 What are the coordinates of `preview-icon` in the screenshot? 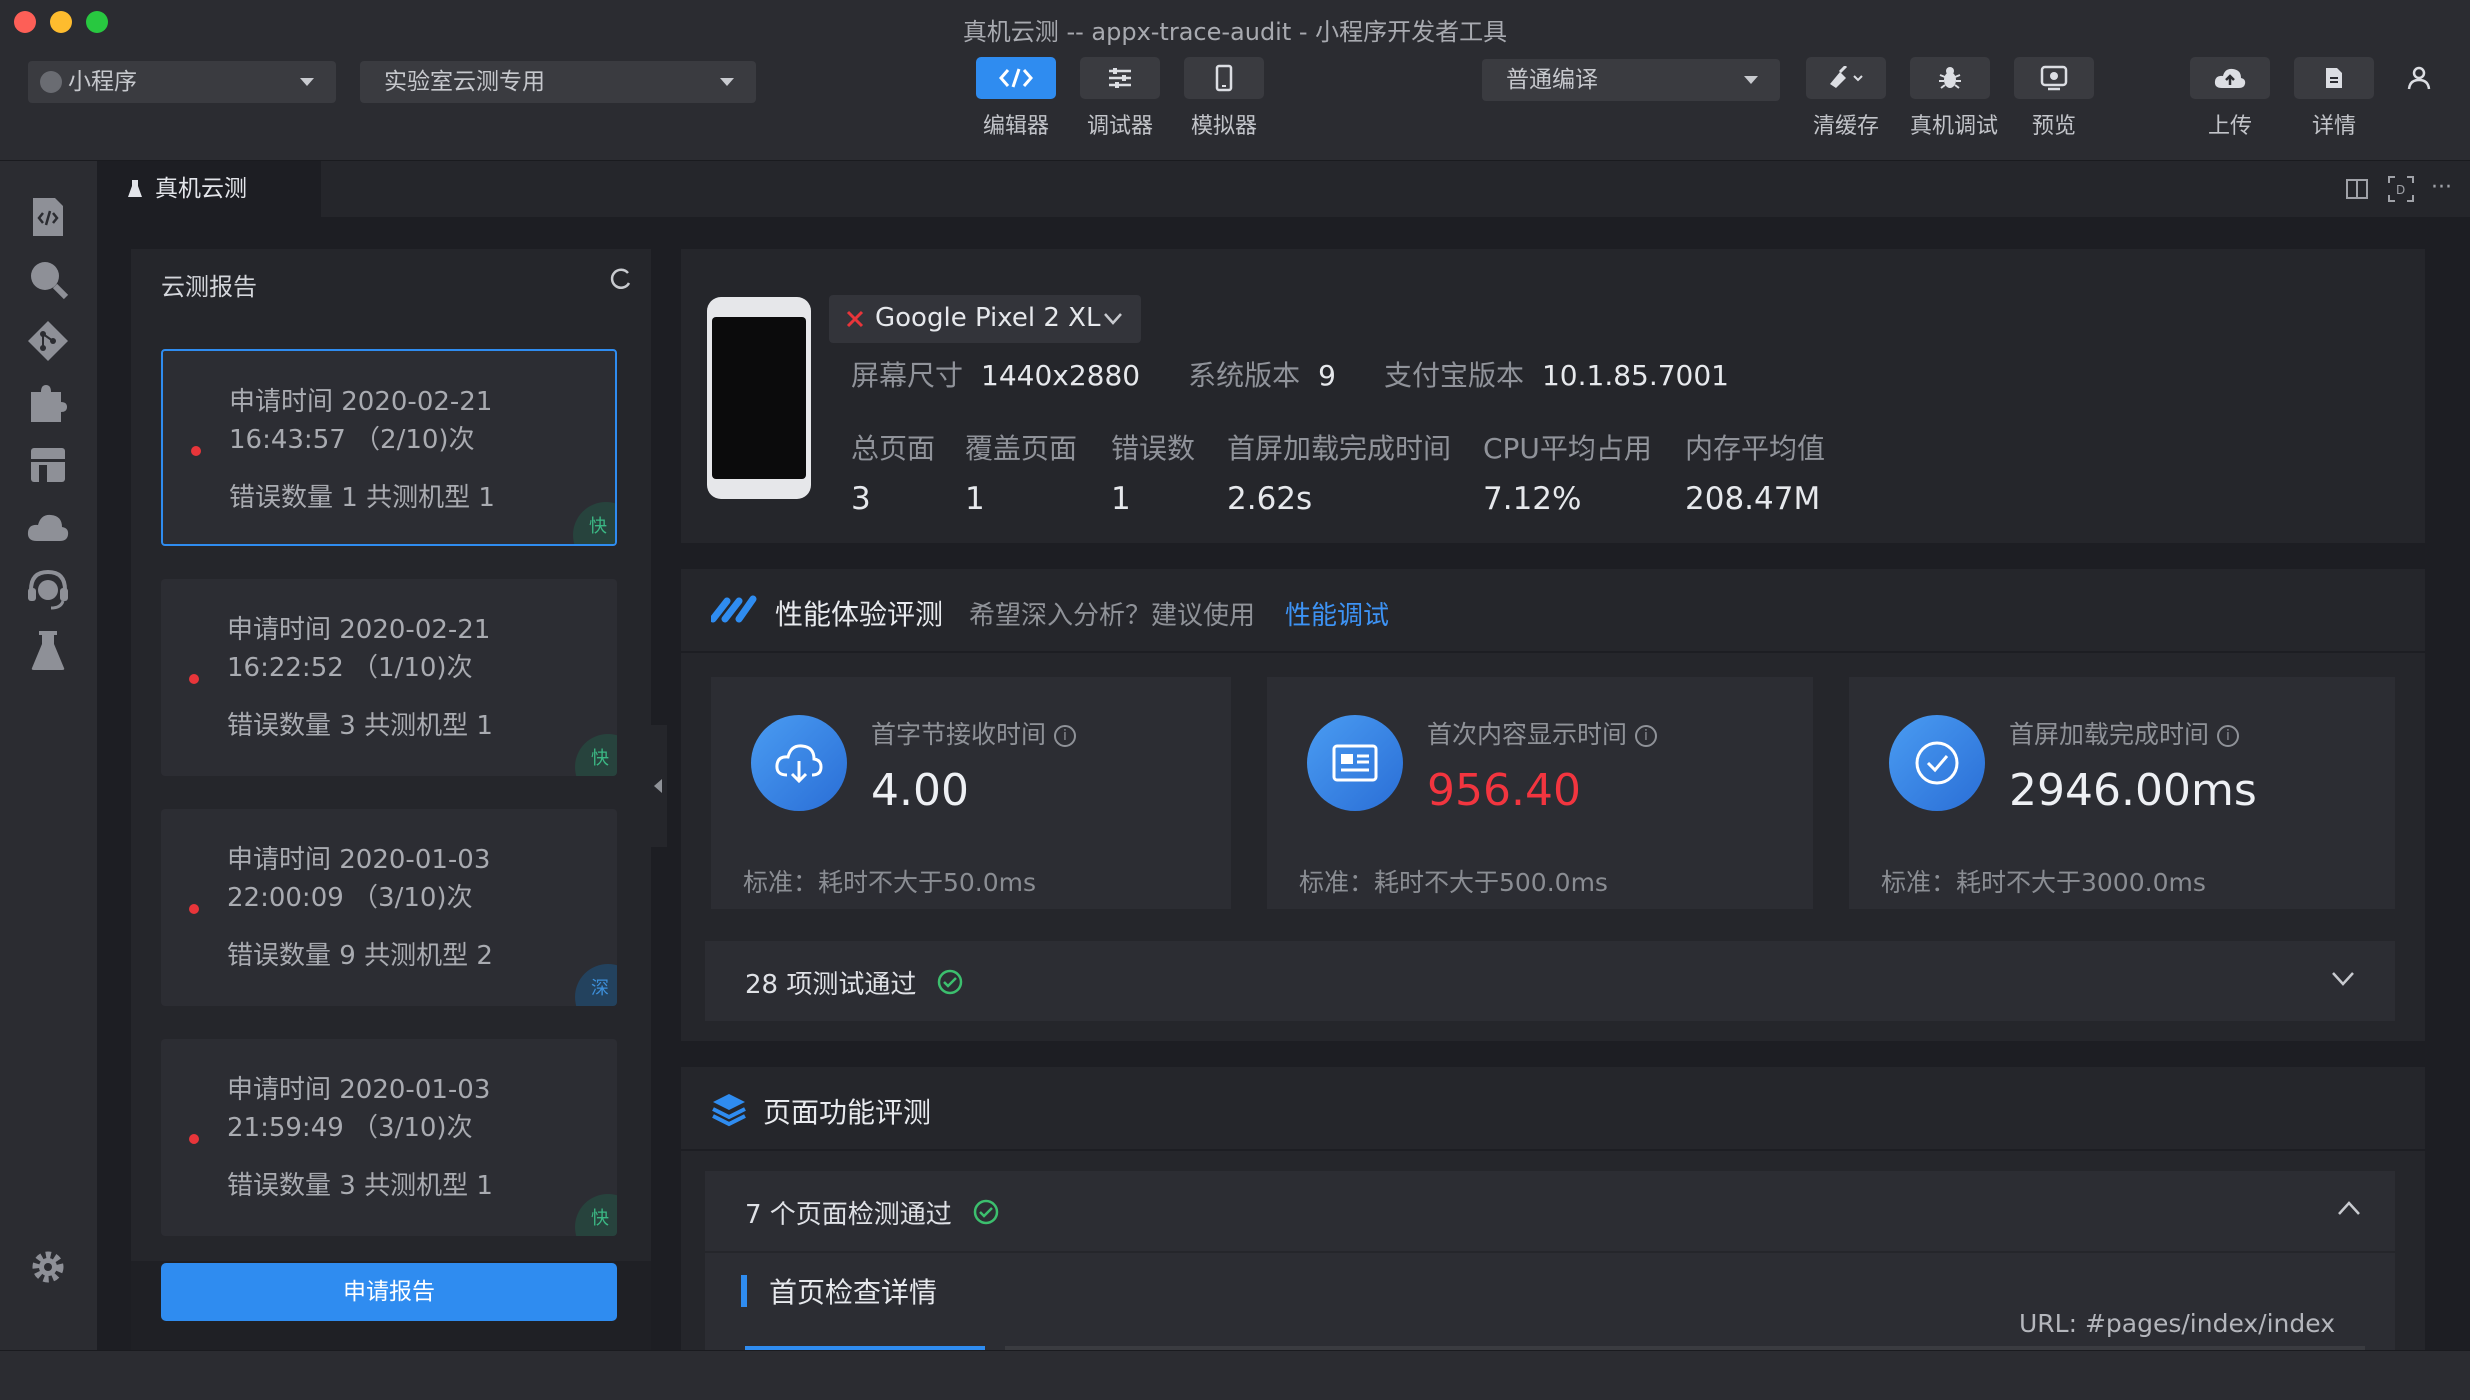 It's located at (2054, 78).